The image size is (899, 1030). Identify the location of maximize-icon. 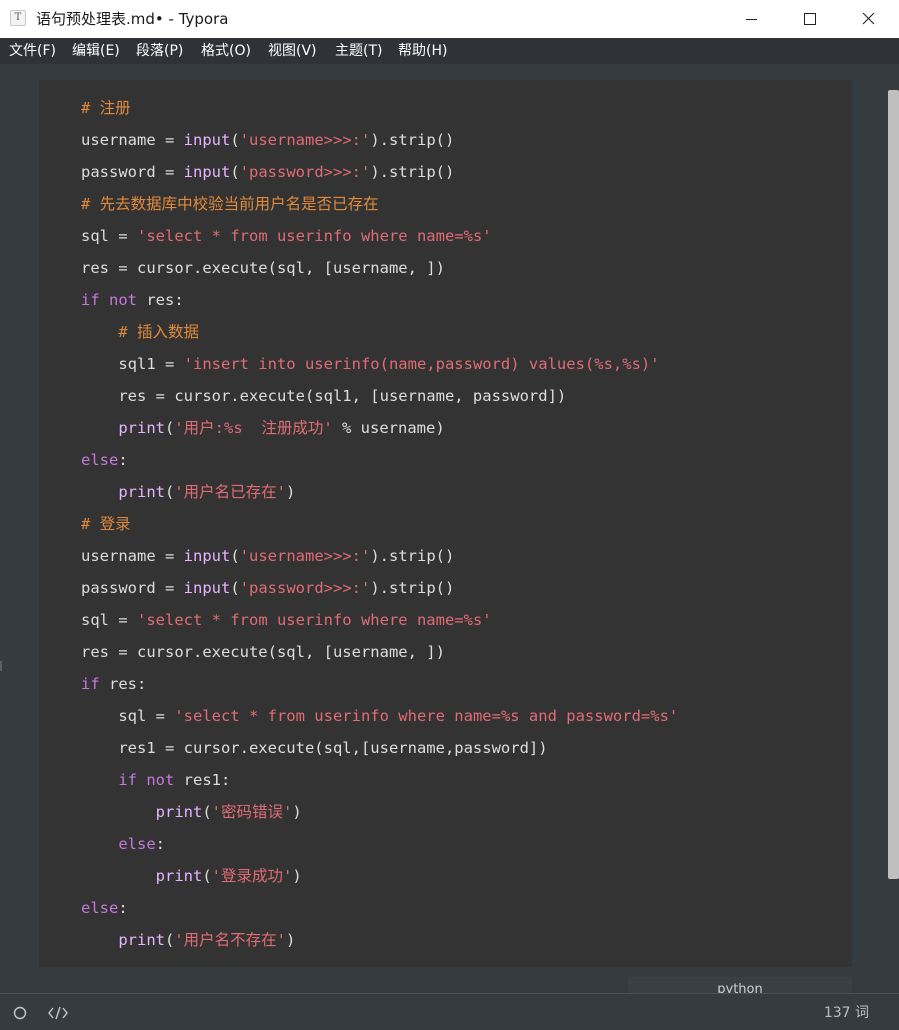
(810, 19).